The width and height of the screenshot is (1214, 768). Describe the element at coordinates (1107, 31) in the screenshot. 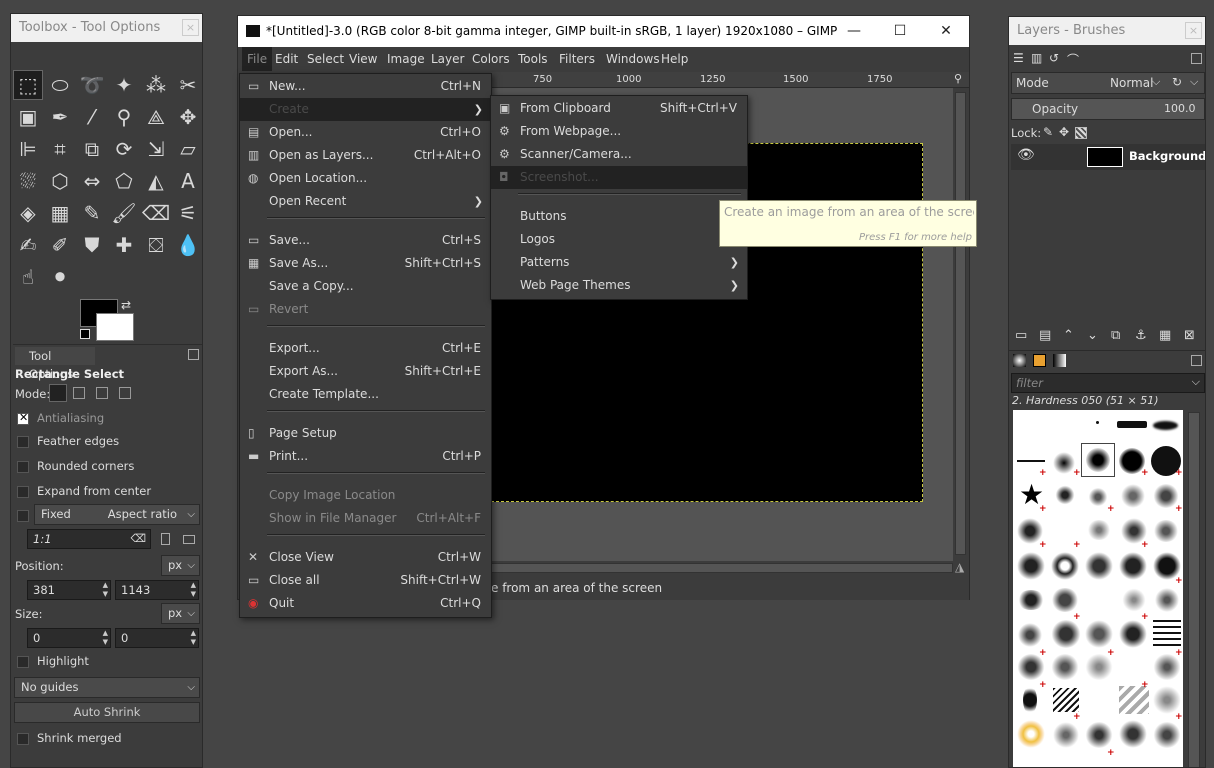

I see `dock-titlebar: Layers - Brushes ×` at that location.